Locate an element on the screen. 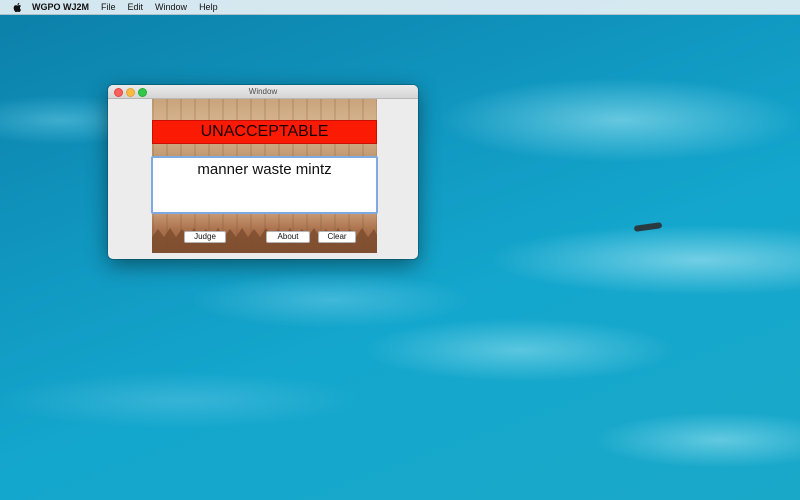 The width and height of the screenshot is (800, 500). about-button: About is located at coordinates (288, 237).